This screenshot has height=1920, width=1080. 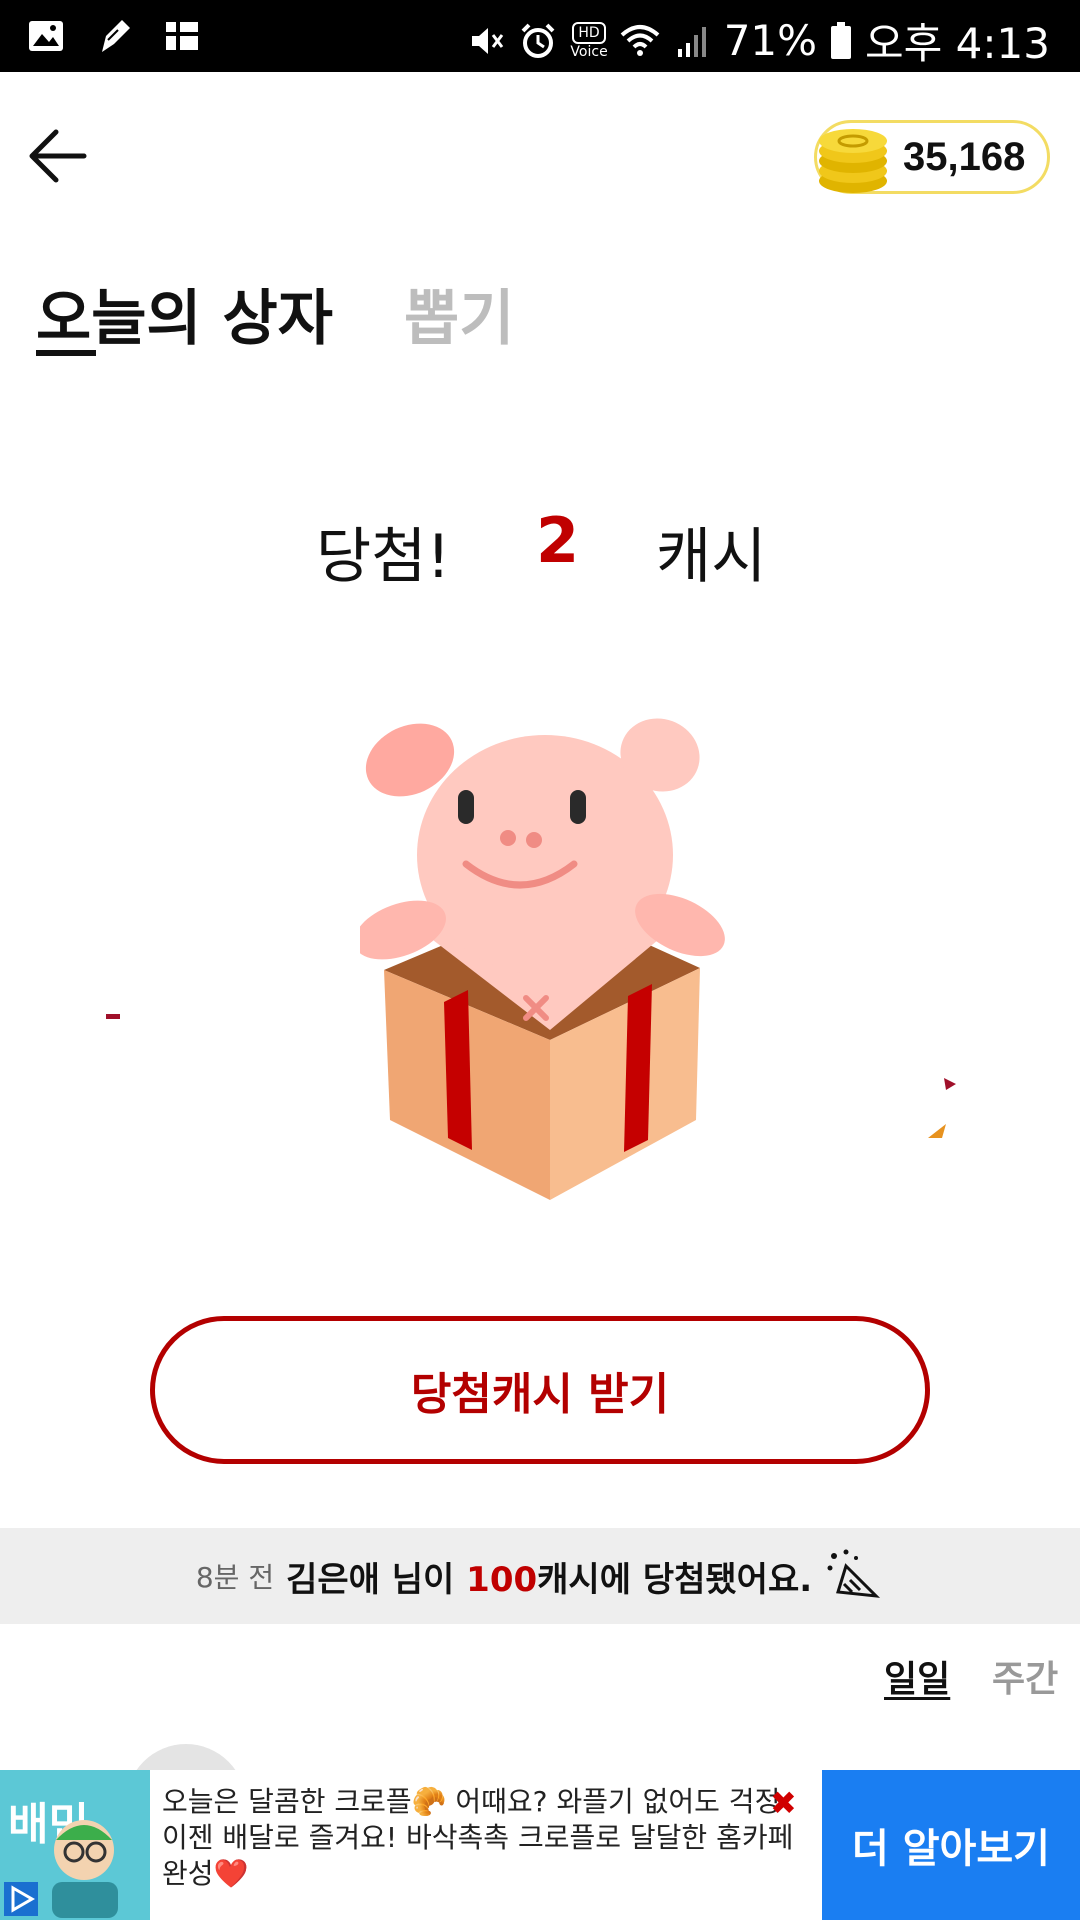 What do you see at coordinates (205, 1873) in the screenshot?
I see `ad-text-line: 완성❤️` at bounding box center [205, 1873].